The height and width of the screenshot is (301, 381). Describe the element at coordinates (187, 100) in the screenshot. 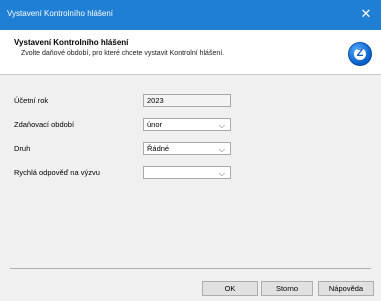

I see `year-field: 2023` at that location.